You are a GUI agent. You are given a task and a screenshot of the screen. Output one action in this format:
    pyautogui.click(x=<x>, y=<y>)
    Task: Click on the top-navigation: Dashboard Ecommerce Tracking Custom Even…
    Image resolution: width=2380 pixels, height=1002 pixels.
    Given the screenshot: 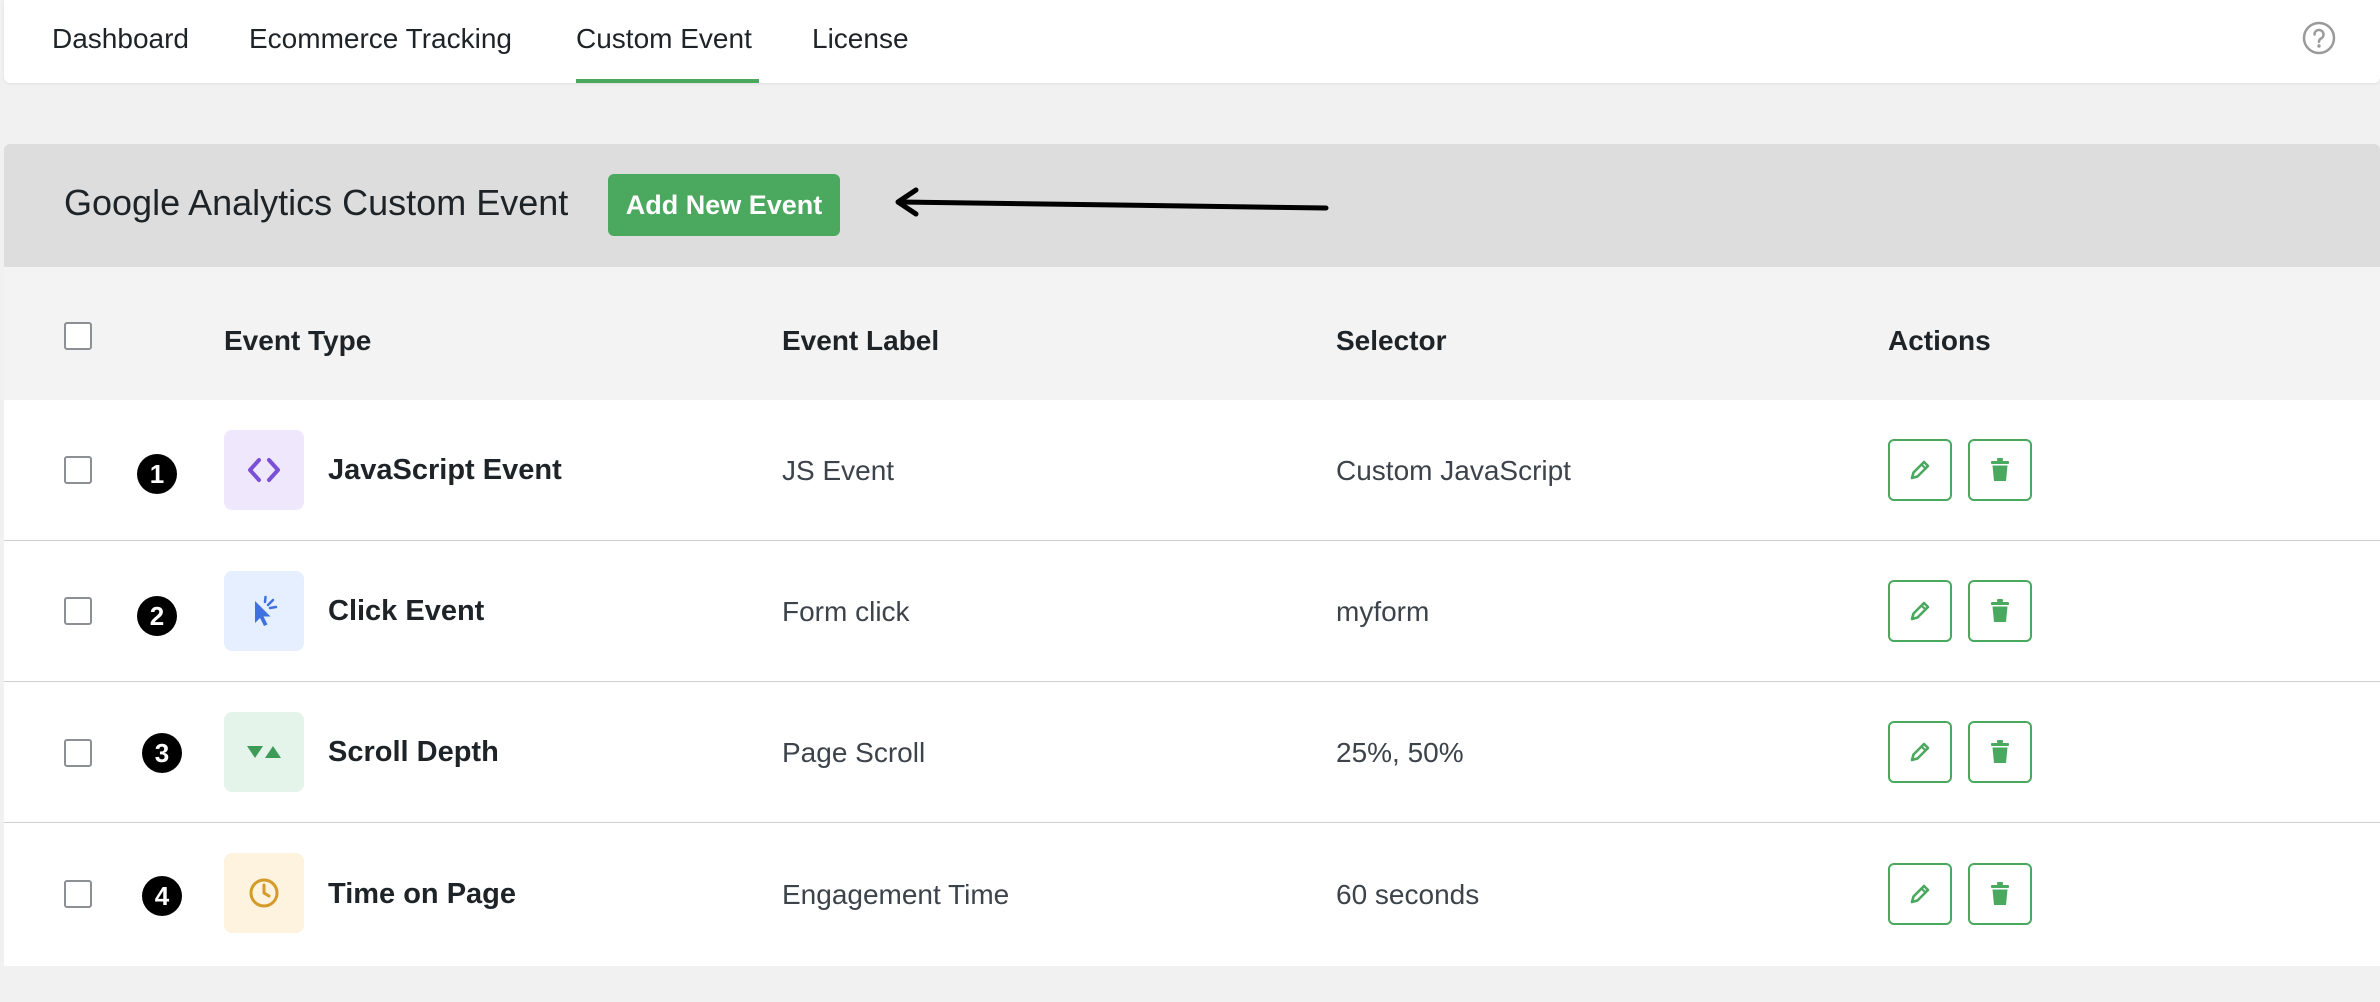 What is the action you would take?
    pyautogui.click(x=1192, y=41)
    